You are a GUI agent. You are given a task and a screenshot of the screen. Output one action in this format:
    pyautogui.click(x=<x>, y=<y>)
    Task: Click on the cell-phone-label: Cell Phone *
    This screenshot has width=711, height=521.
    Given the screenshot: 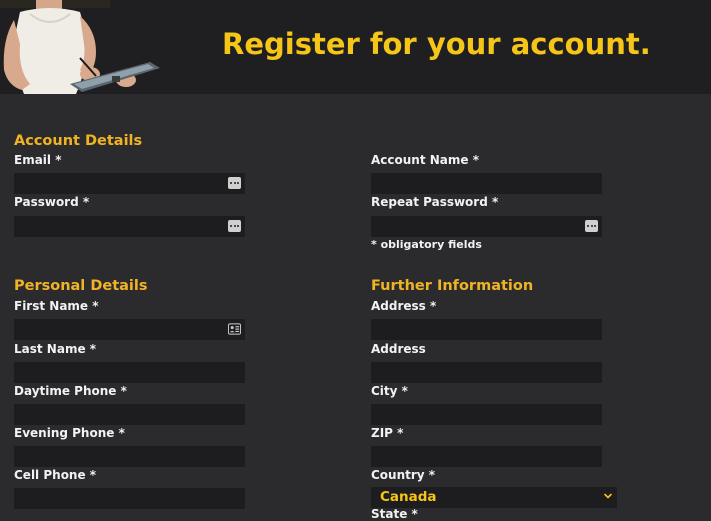 What is the action you would take?
    pyautogui.click(x=55, y=475)
    